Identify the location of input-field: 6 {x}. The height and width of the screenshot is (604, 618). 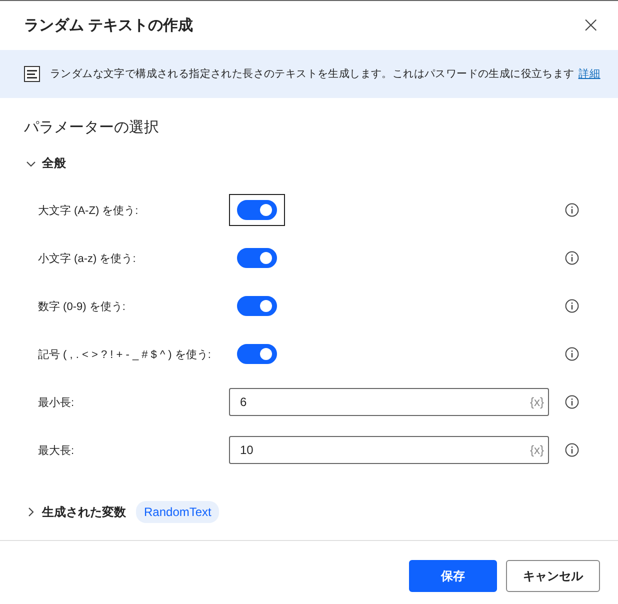
(389, 402).